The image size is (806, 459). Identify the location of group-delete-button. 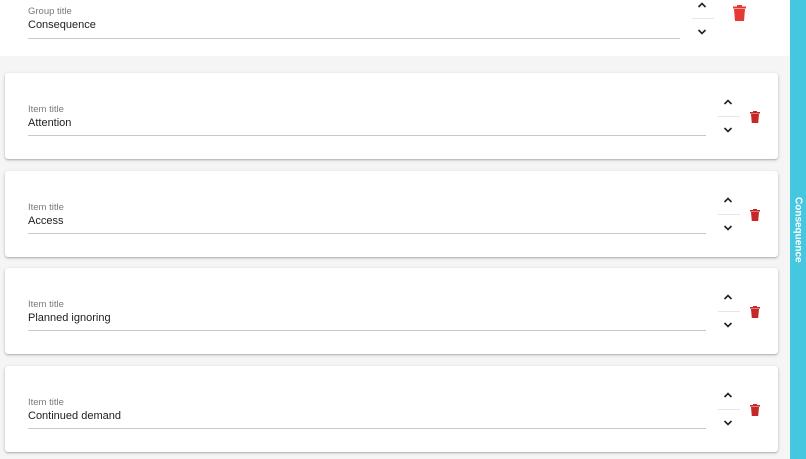
(739, 15).